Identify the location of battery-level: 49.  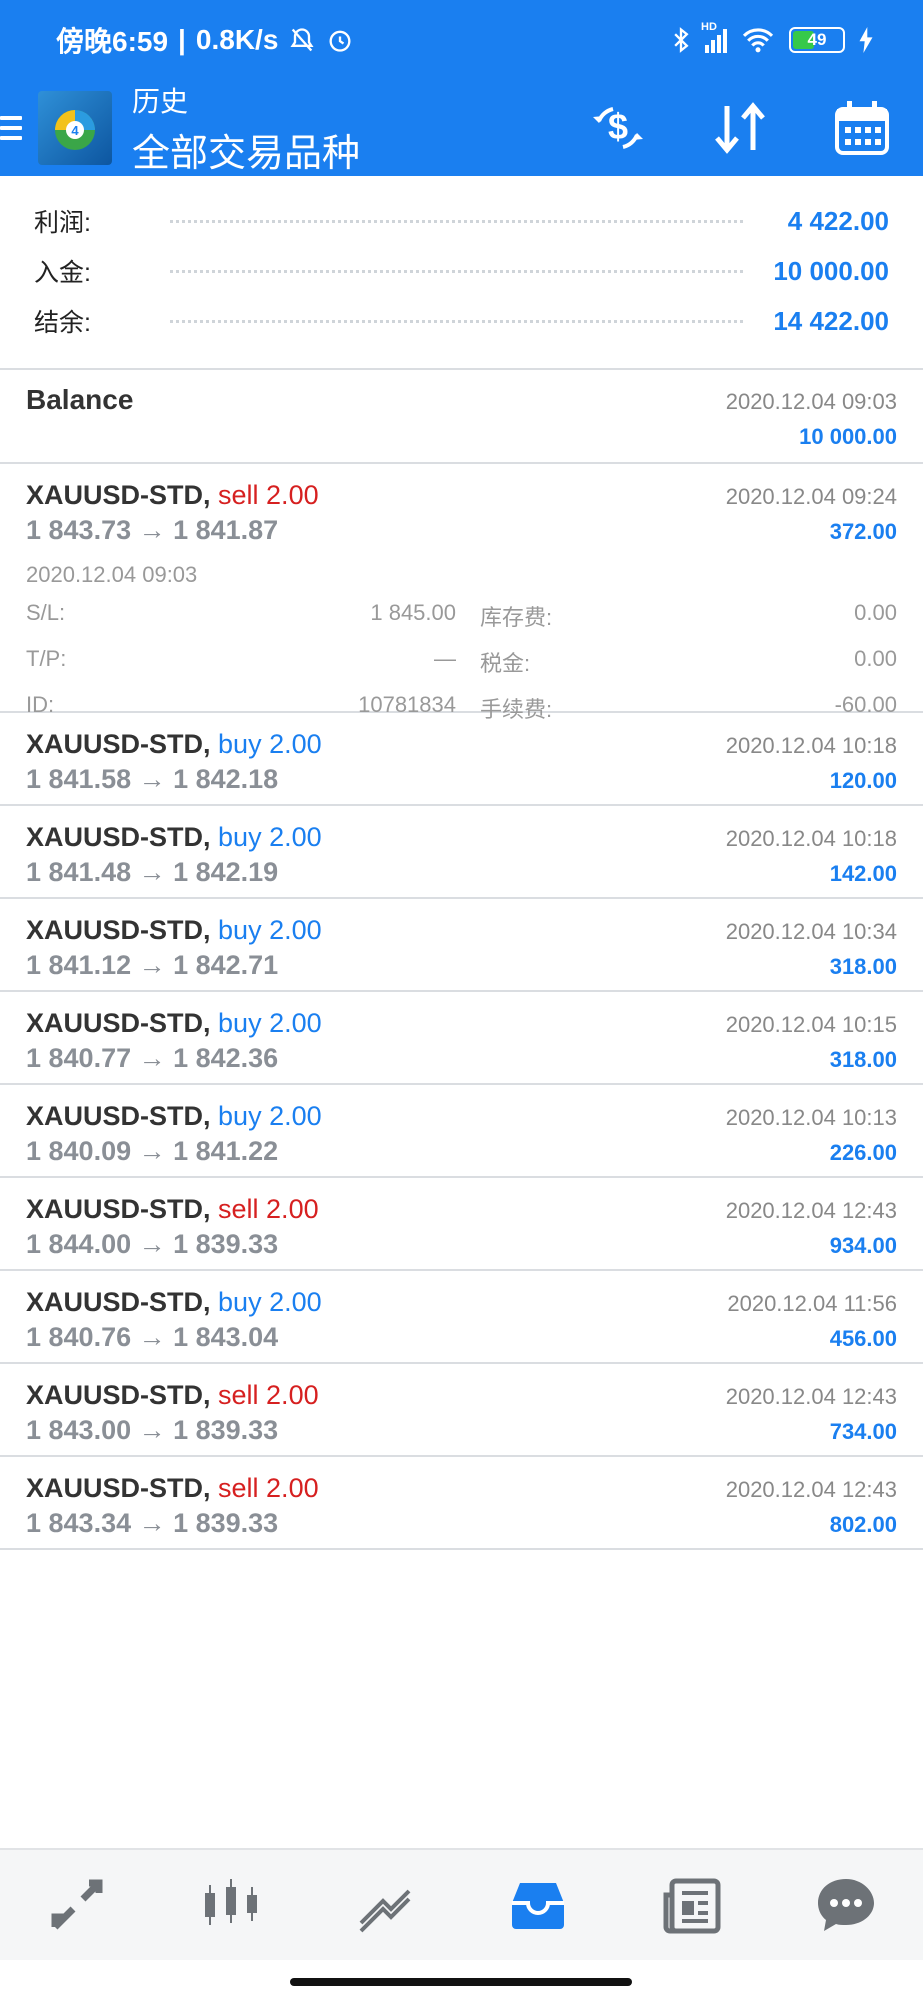
(817, 39).